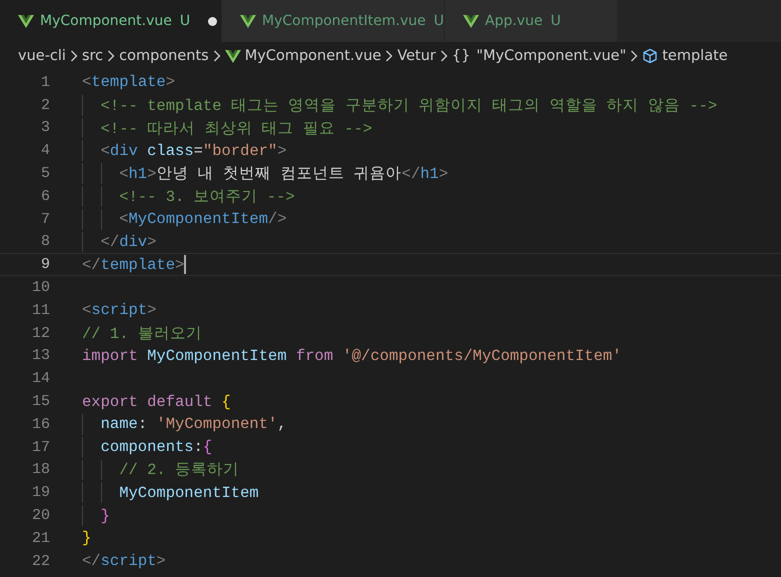 The image size is (781, 577). Describe the element at coordinates (45, 219) in the screenshot. I see `line-number: 7` at that location.